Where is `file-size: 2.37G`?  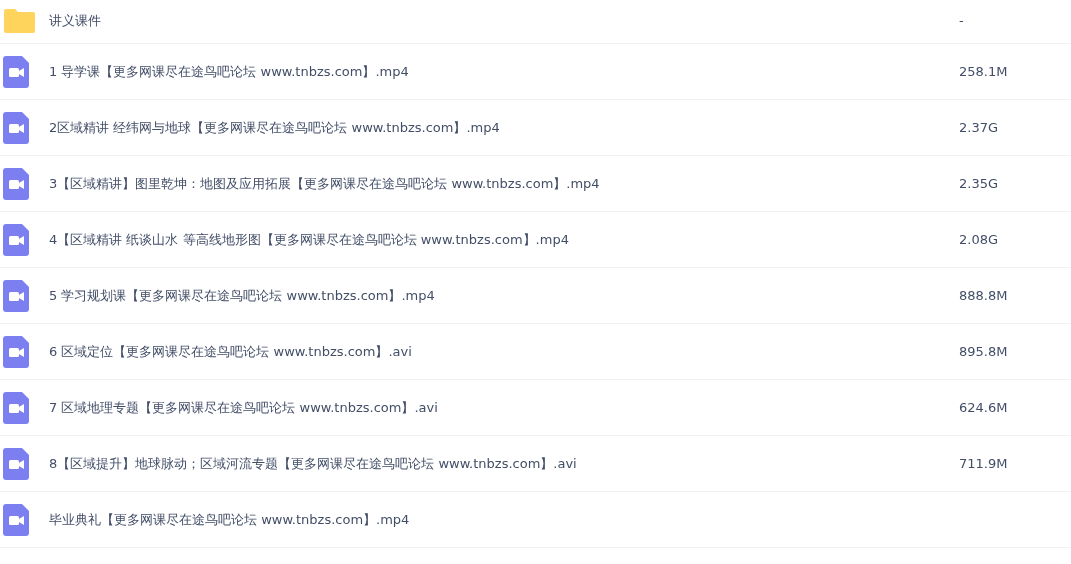
file-size: 2.37G is located at coordinates (979, 127).